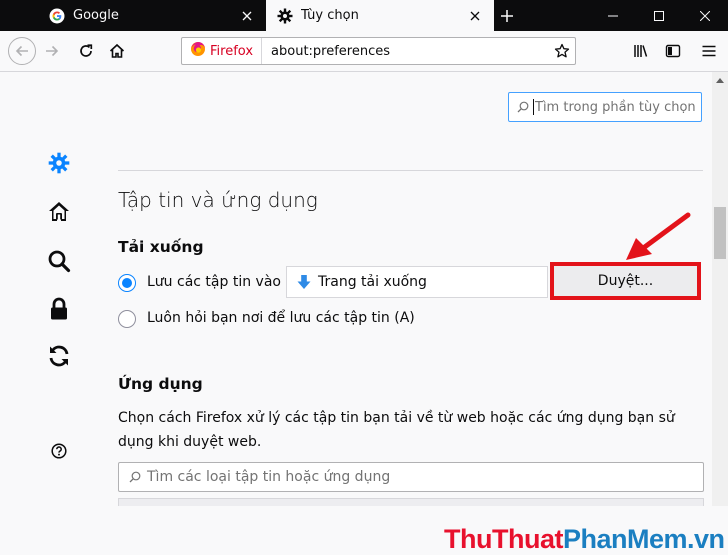 The image size is (728, 555). Describe the element at coordinates (161, 247) in the screenshot. I see `downloads-heading: Tải xuống` at that location.